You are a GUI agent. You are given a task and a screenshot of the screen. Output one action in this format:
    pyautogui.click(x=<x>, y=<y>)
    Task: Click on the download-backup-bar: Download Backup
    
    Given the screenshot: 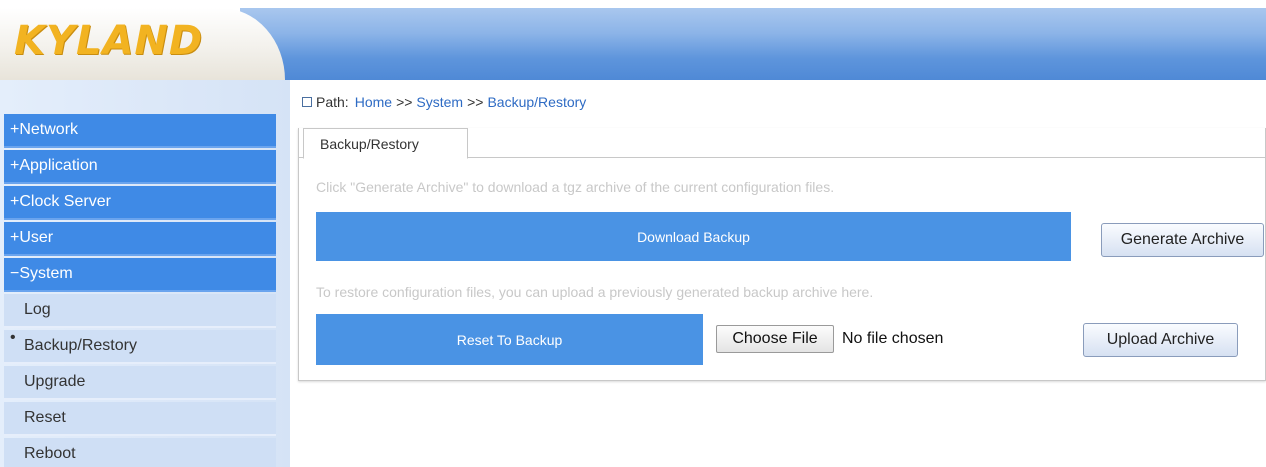 What is the action you would take?
    pyautogui.click(x=693, y=236)
    